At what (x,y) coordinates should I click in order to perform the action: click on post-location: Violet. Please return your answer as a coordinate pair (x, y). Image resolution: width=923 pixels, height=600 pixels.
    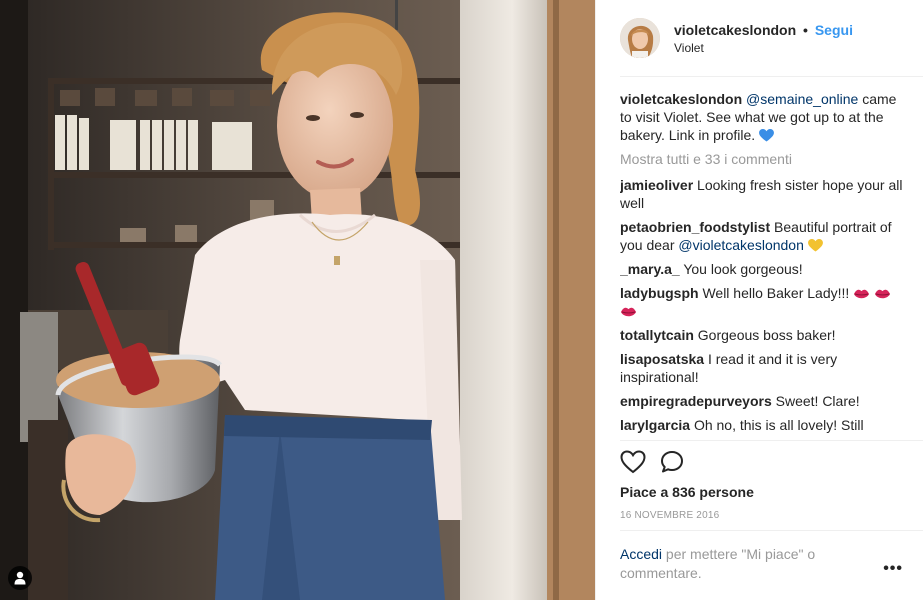
    Looking at the image, I should click on (689, 48).